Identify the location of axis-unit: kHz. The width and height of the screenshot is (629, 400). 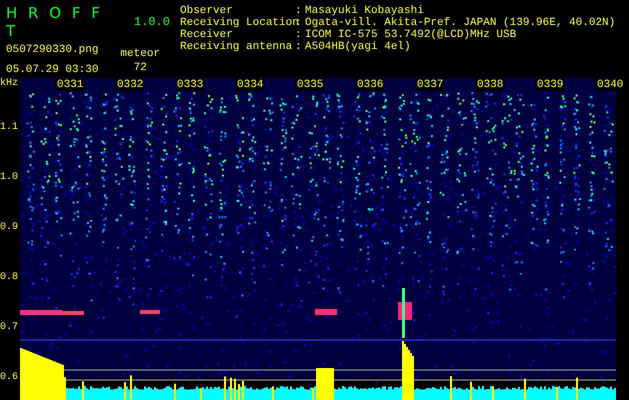
(10, 84).